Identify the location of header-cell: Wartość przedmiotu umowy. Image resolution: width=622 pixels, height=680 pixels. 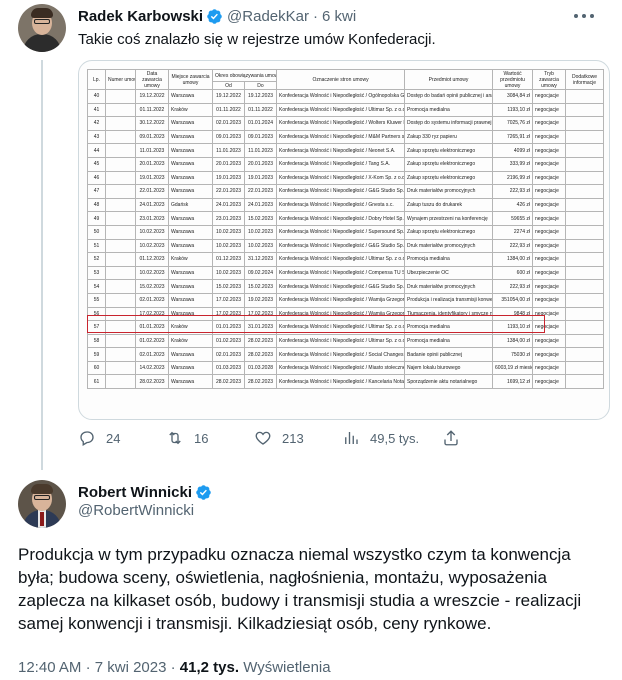
(513, 79).